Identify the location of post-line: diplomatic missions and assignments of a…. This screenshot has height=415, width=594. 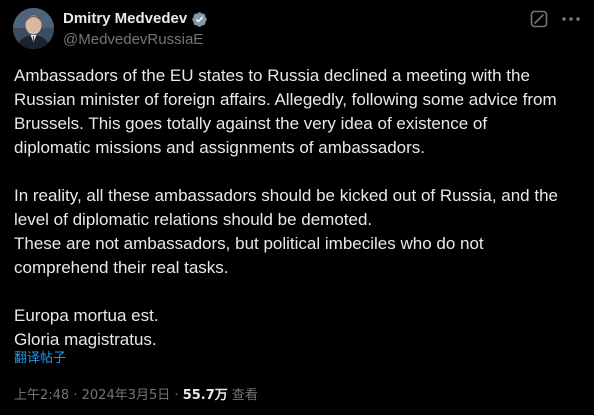
(220, 147).